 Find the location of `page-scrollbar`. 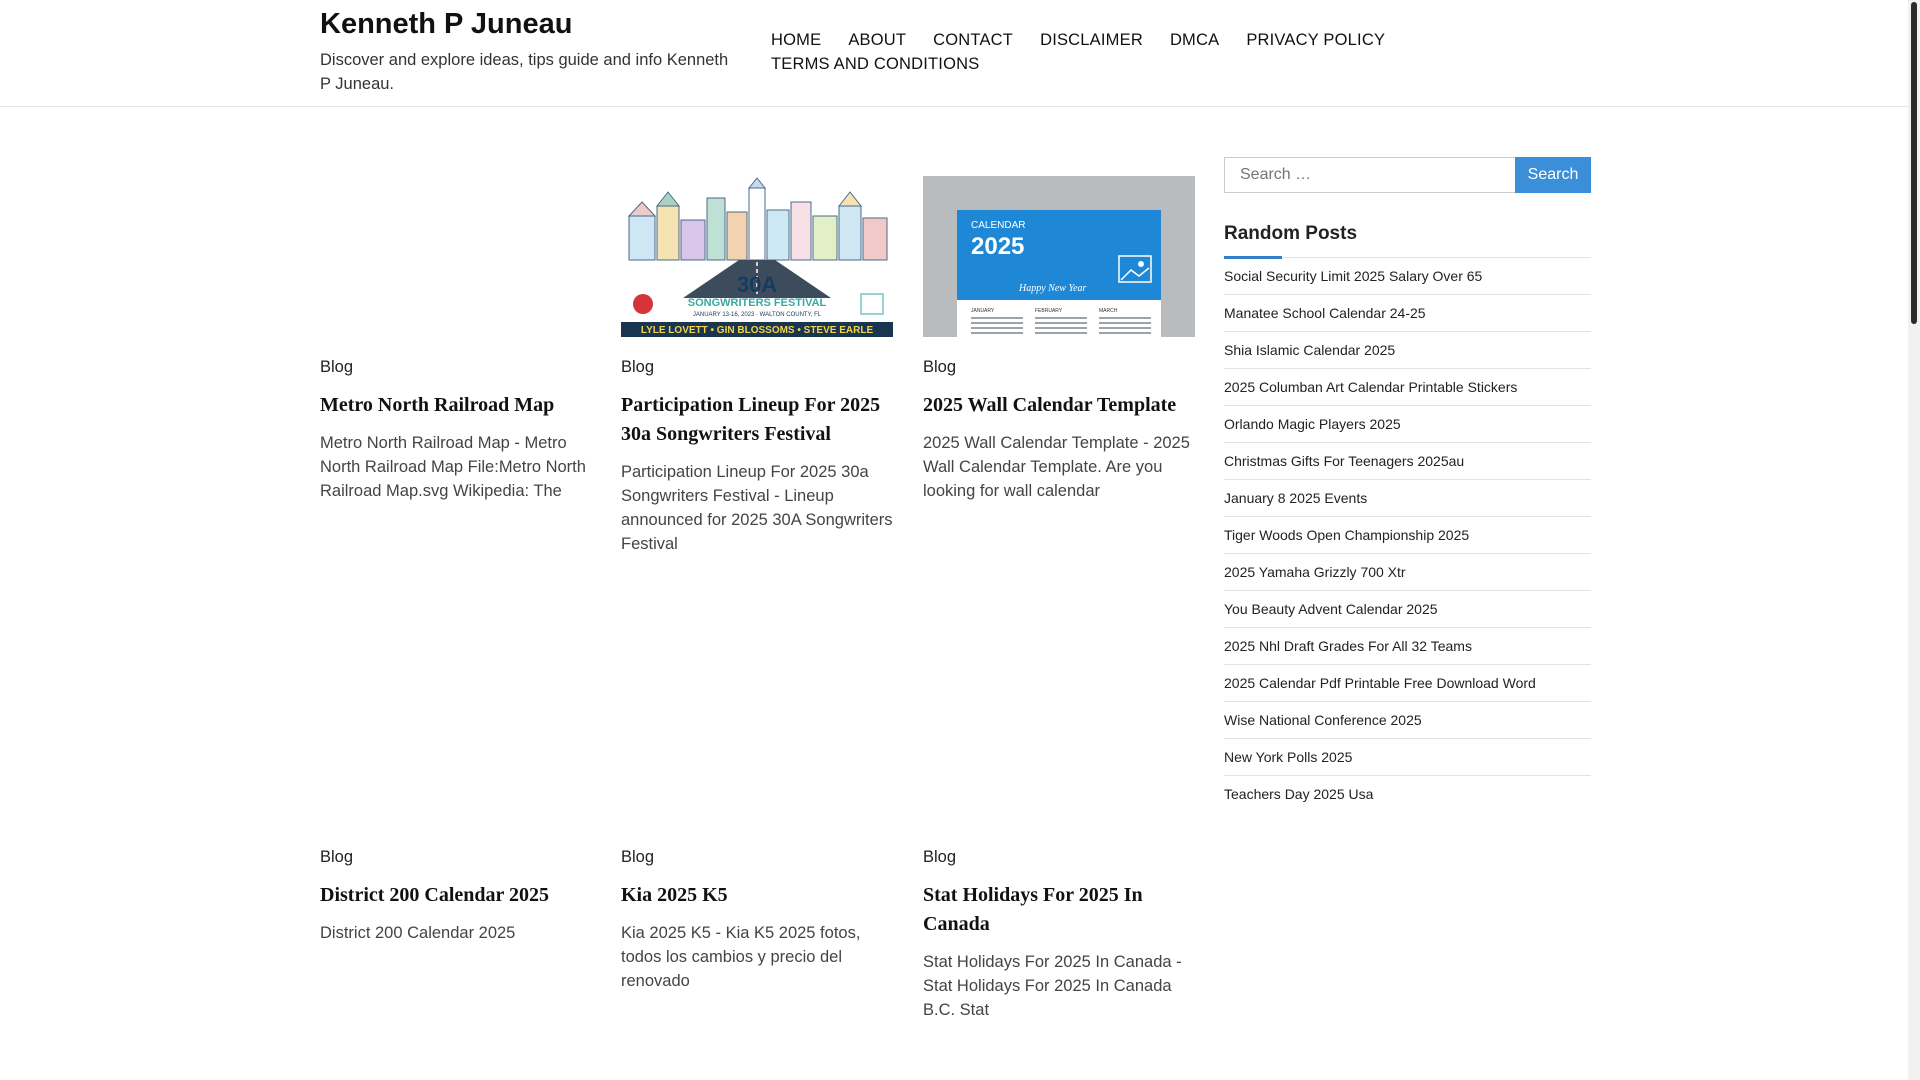

page-scrollbar is located at coordinates (1914, 540).